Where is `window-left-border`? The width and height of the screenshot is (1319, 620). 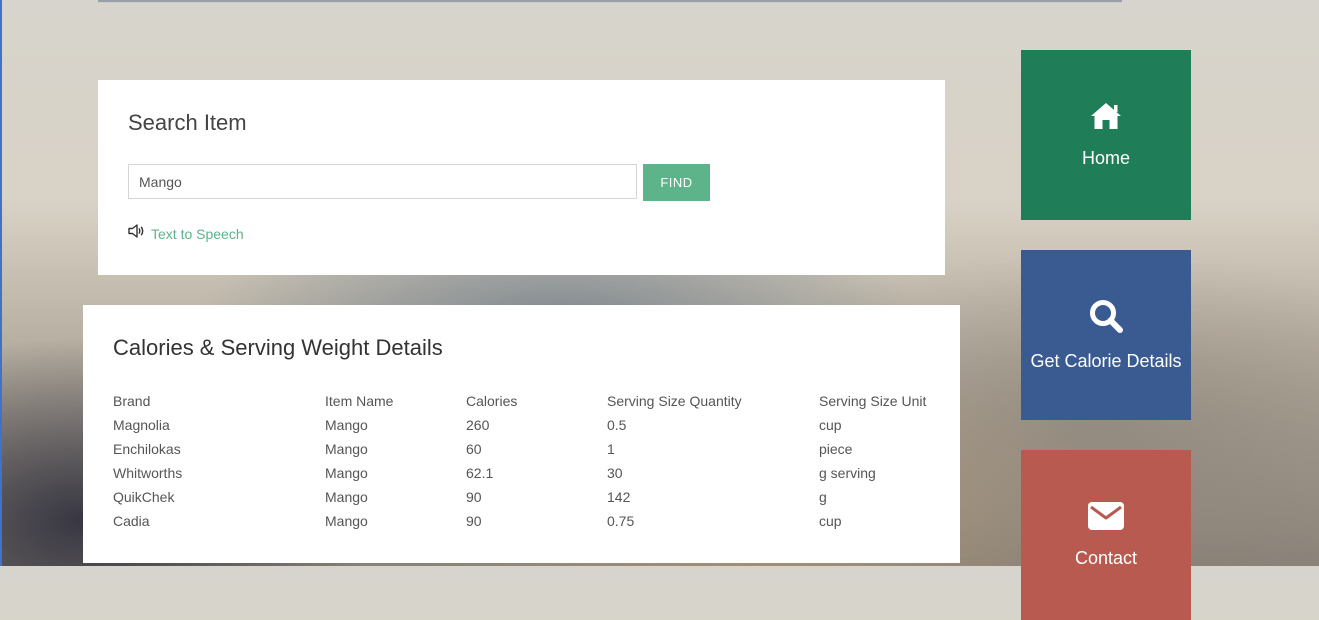
window-left-border is located at coordinates (1, 283).